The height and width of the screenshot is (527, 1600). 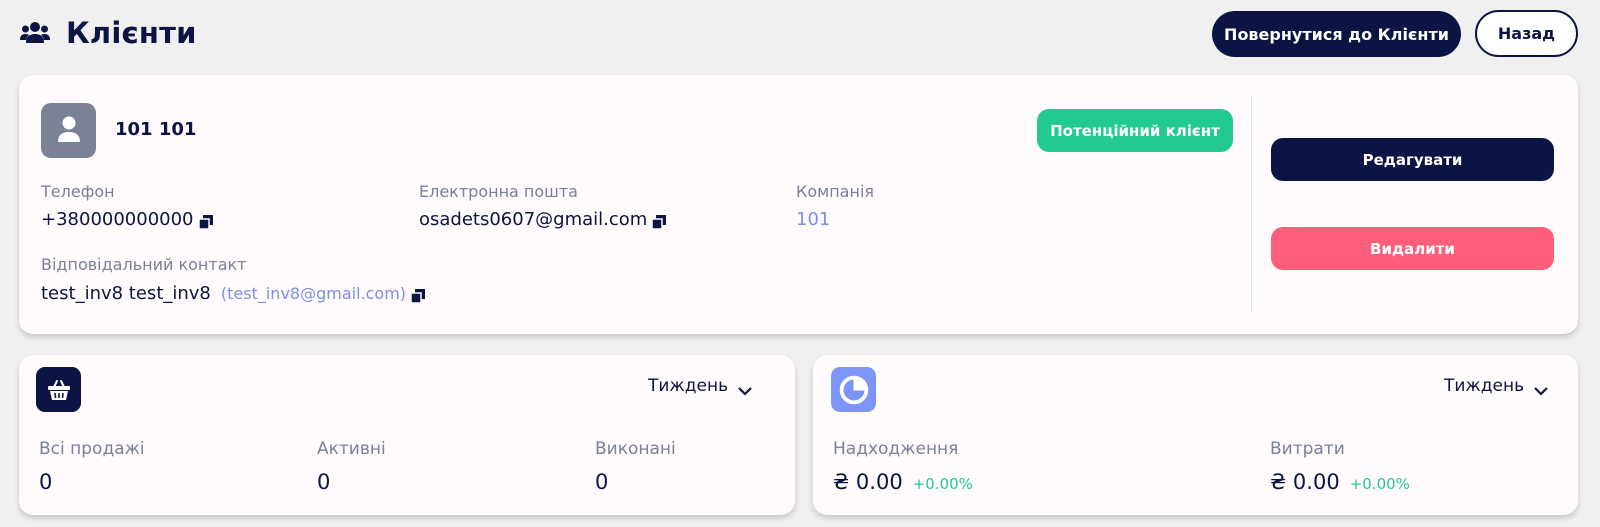 What do you see at coordinates (896, 449) in the screenshot?
I see `income-label: Надходження` at bounding box center [896, 449].